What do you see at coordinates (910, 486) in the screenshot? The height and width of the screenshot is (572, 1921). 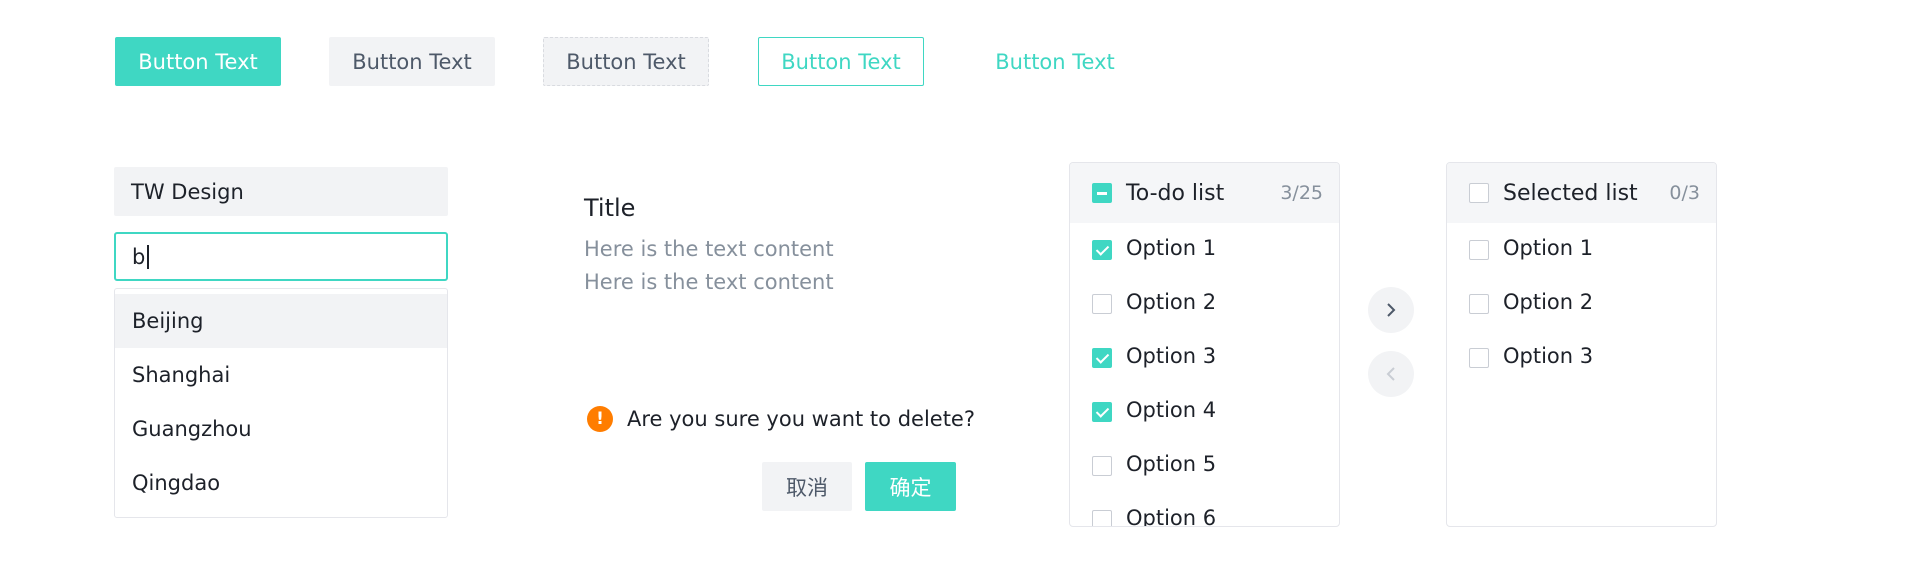 I see `confirm-button: 确定` at bounding box center [910, 486].